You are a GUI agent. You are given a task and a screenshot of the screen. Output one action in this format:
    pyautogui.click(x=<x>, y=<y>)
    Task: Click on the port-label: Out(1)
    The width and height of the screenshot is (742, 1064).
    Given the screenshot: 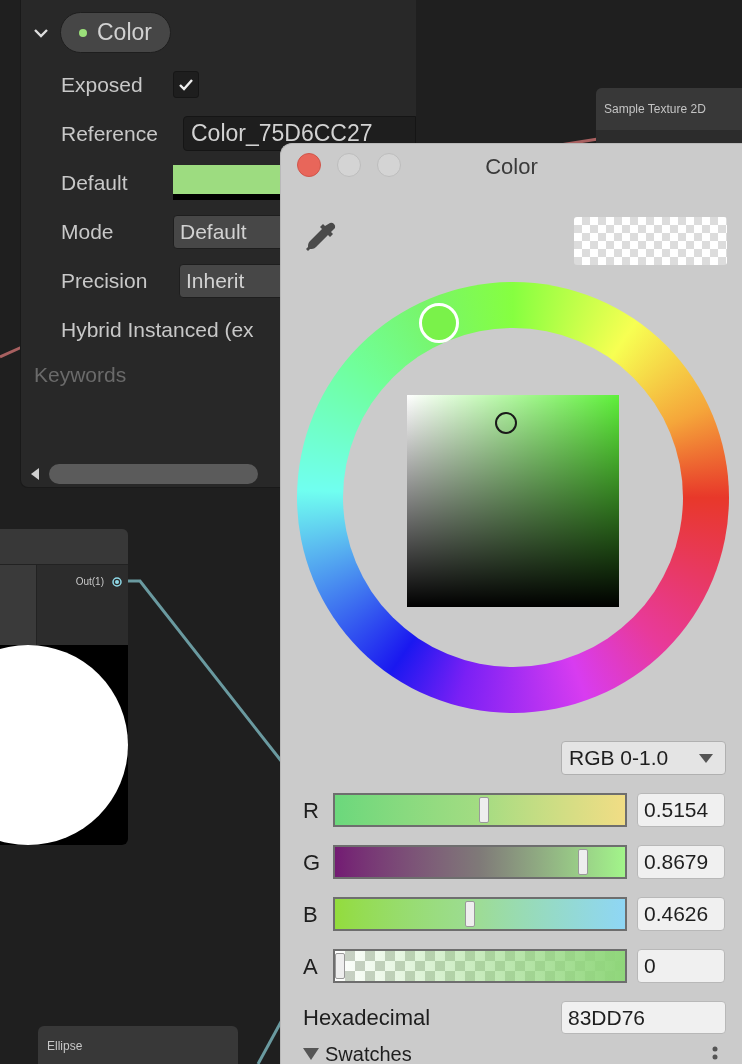 What is the action you would take?
    pyautogui.click(x=89, y=582)
    